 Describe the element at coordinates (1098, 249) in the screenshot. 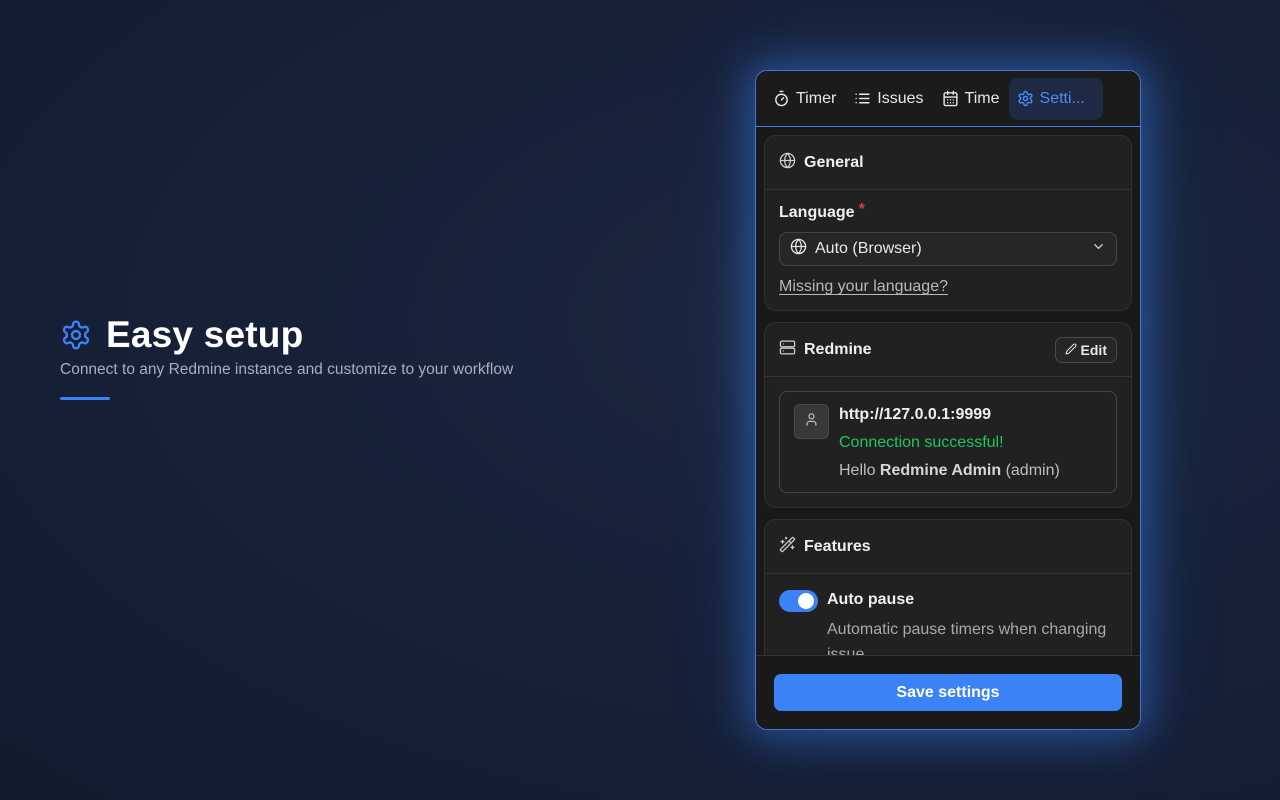

I see `chevron-down-icon` at that location.